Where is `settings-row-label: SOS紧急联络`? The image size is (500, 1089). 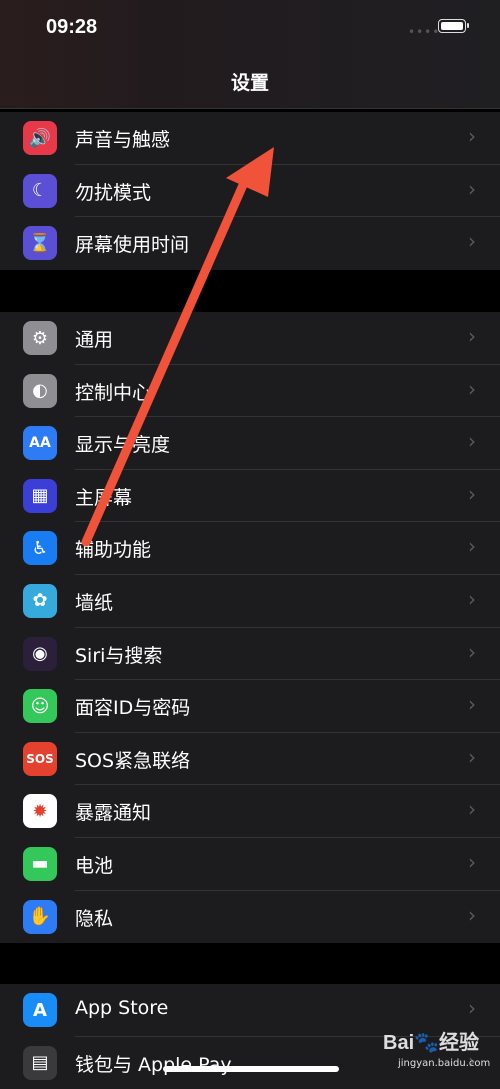 settings-row-label: SOS紧急联络 is located at coordinates (133, 760).